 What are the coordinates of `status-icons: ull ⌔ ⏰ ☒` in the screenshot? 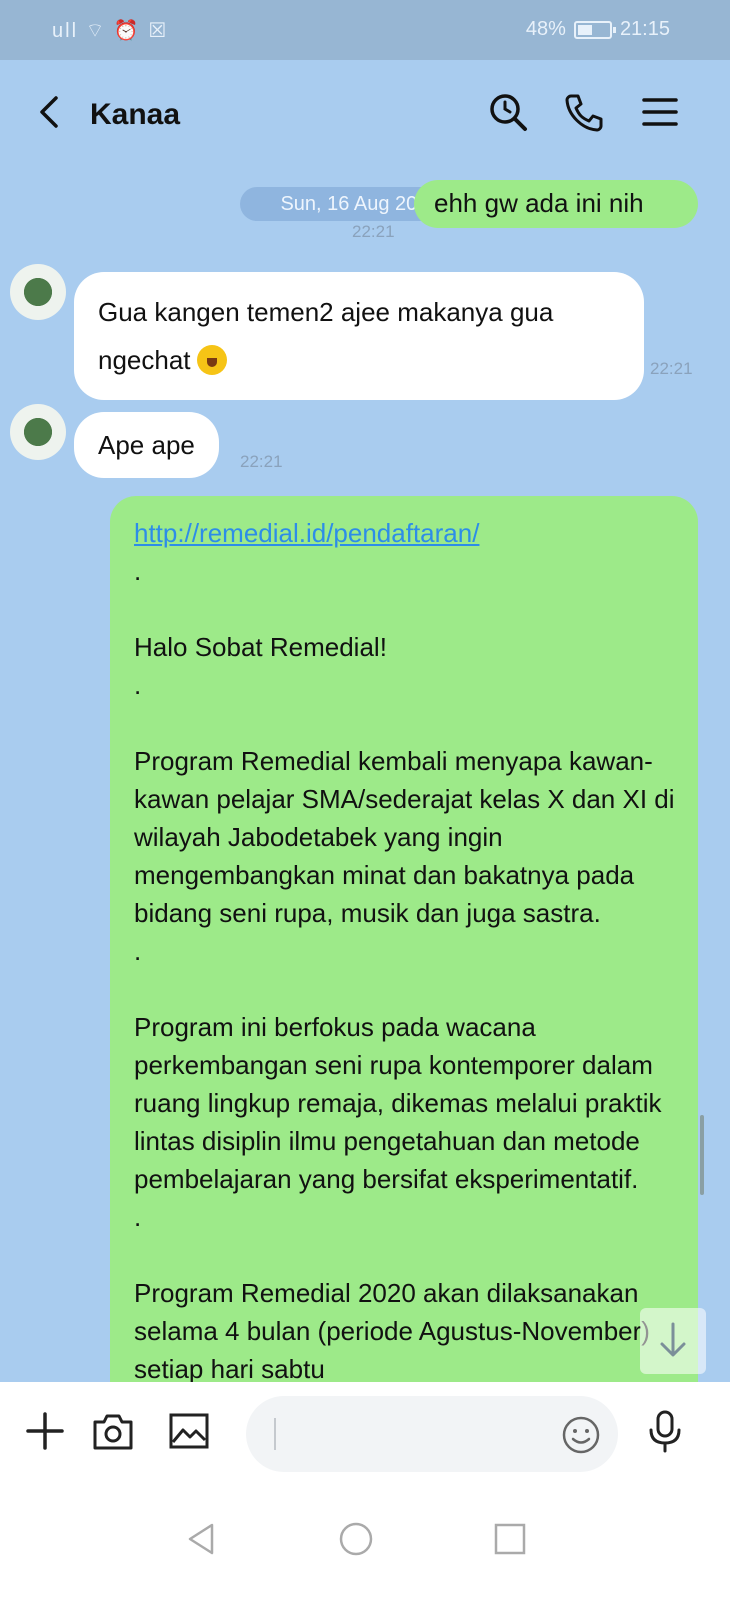 It's located at (110, 31).